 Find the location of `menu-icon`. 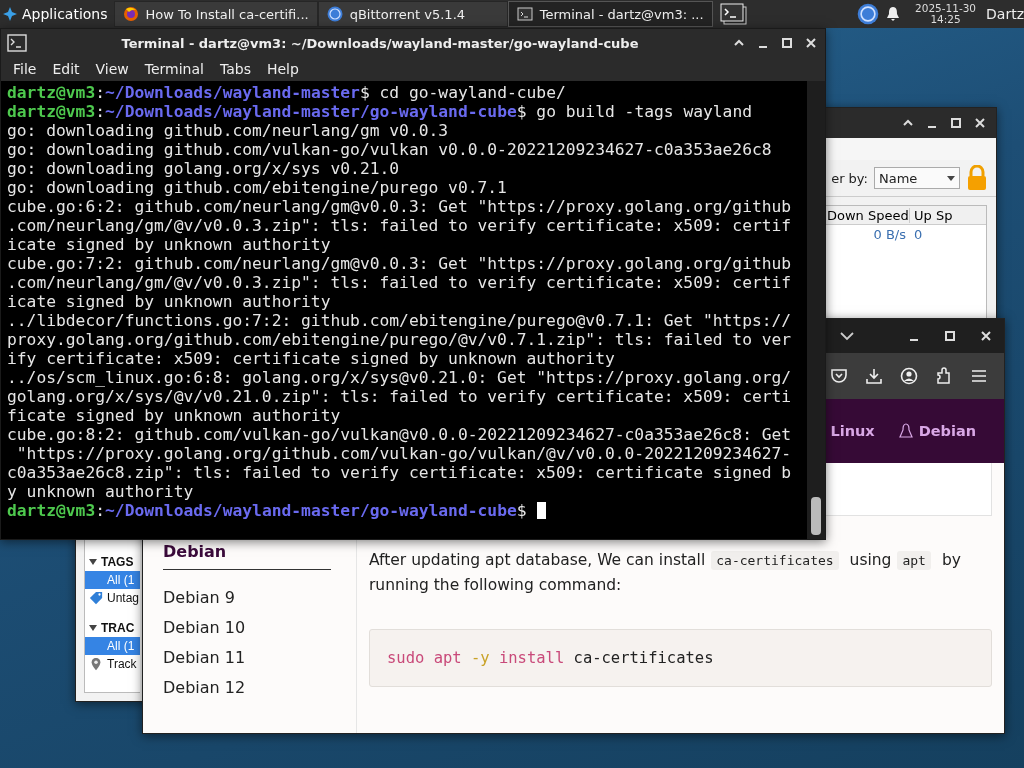

menu-icon is located at coordinates (979, 376).